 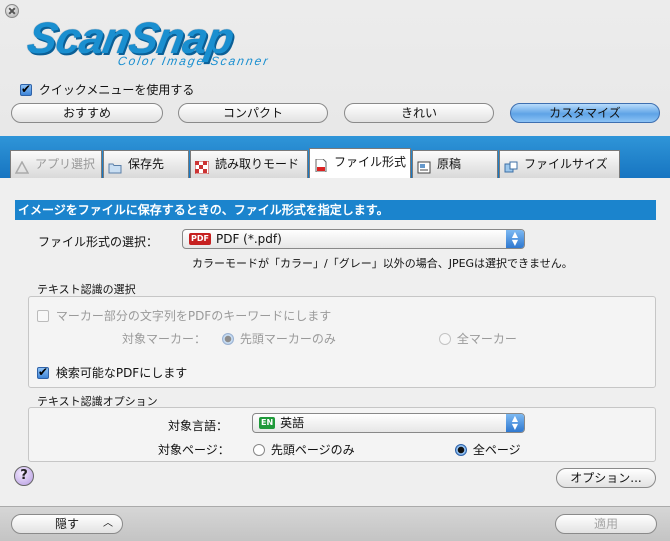 I want to click on apply-button: 適用, so click(x=606, y=524).